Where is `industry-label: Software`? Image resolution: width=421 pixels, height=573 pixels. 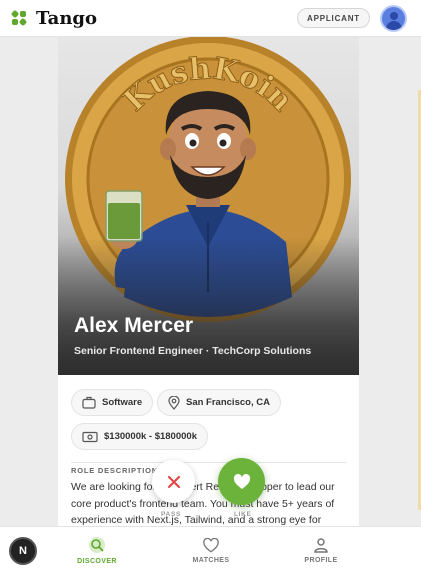
industry-label: Software is located at coordinates (122, 402).